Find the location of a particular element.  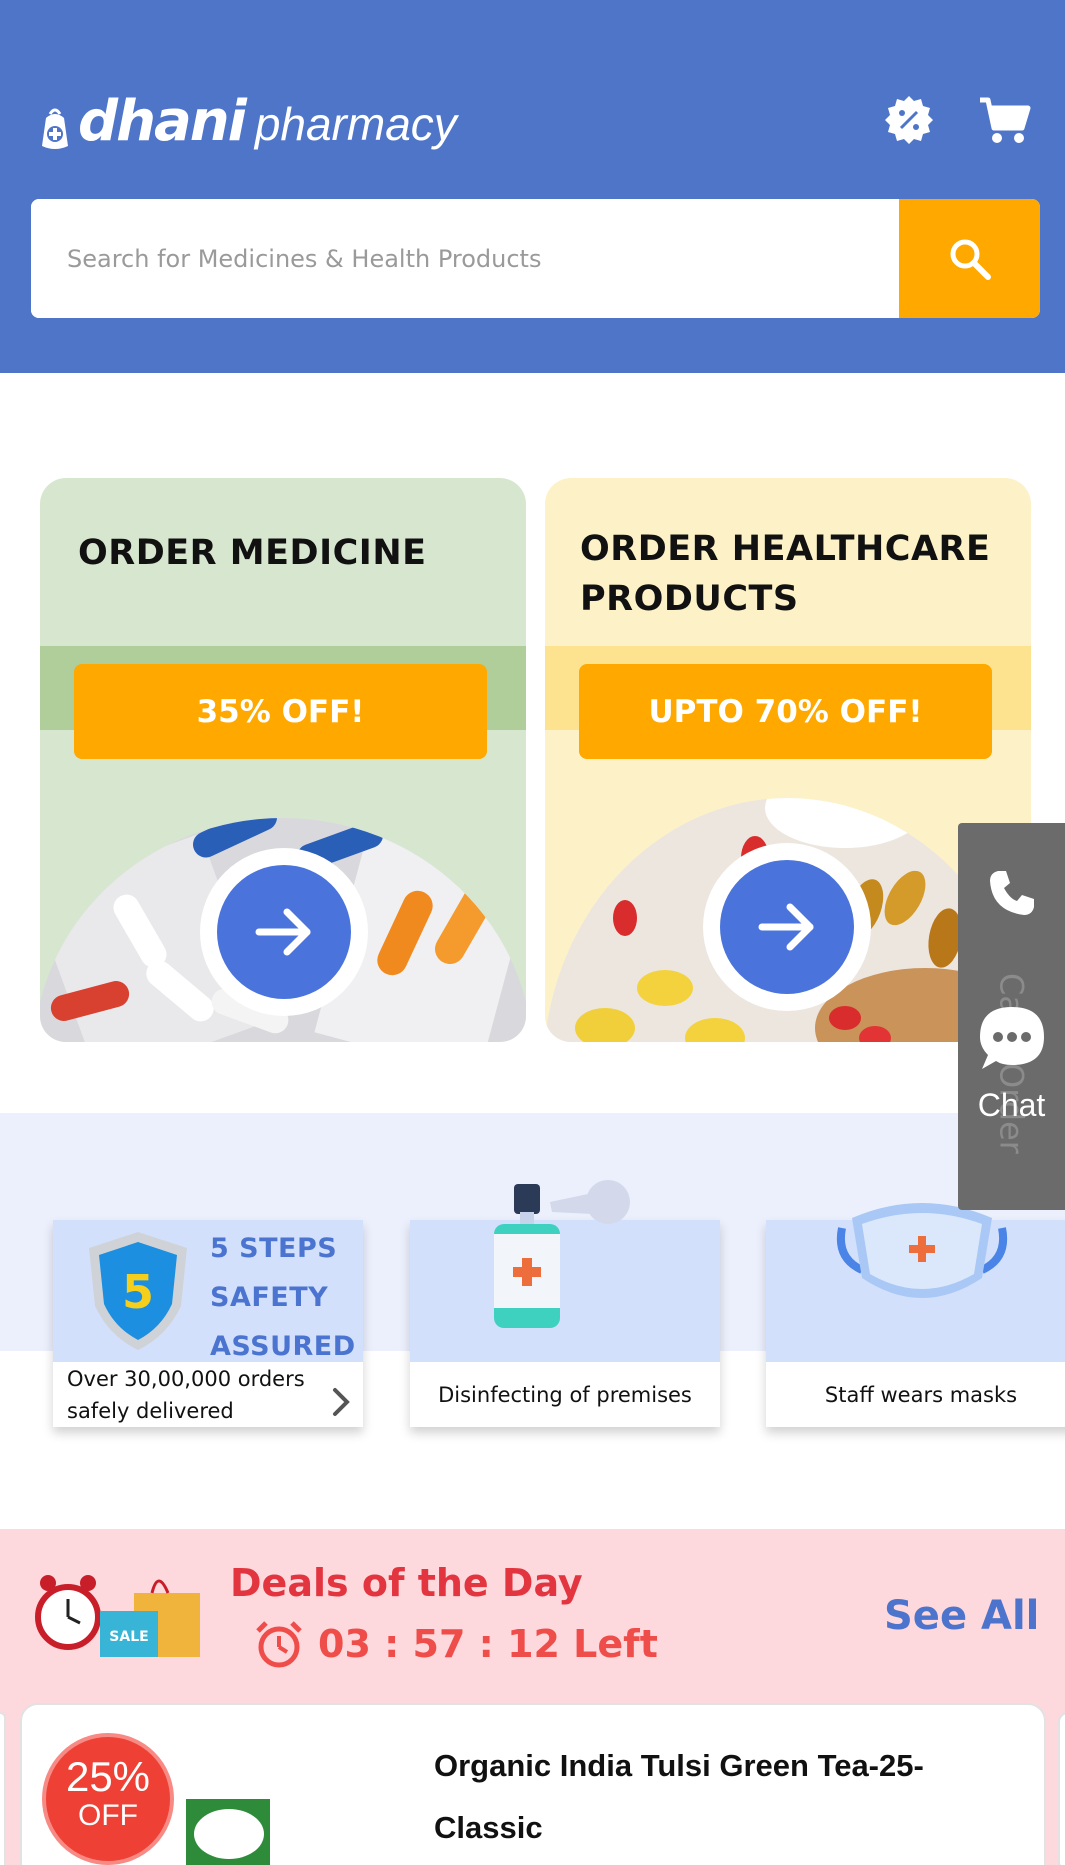

search-bar is located at coordinates (535, 258).